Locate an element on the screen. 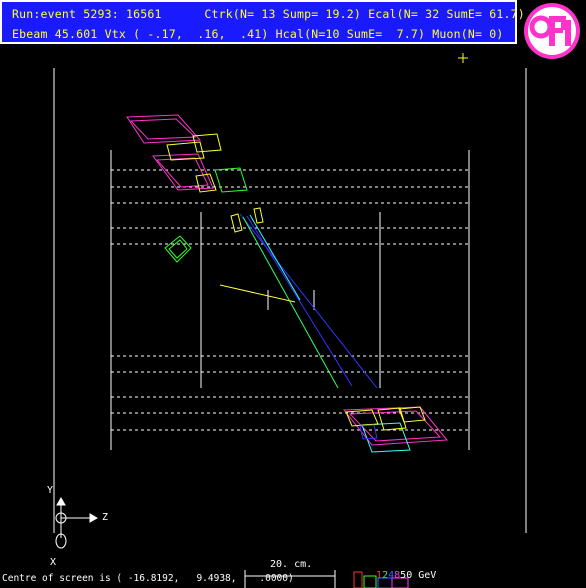 The width and height of the screenshot is (586, 588). axis-x-label: X is located at coordinates (53, 562).